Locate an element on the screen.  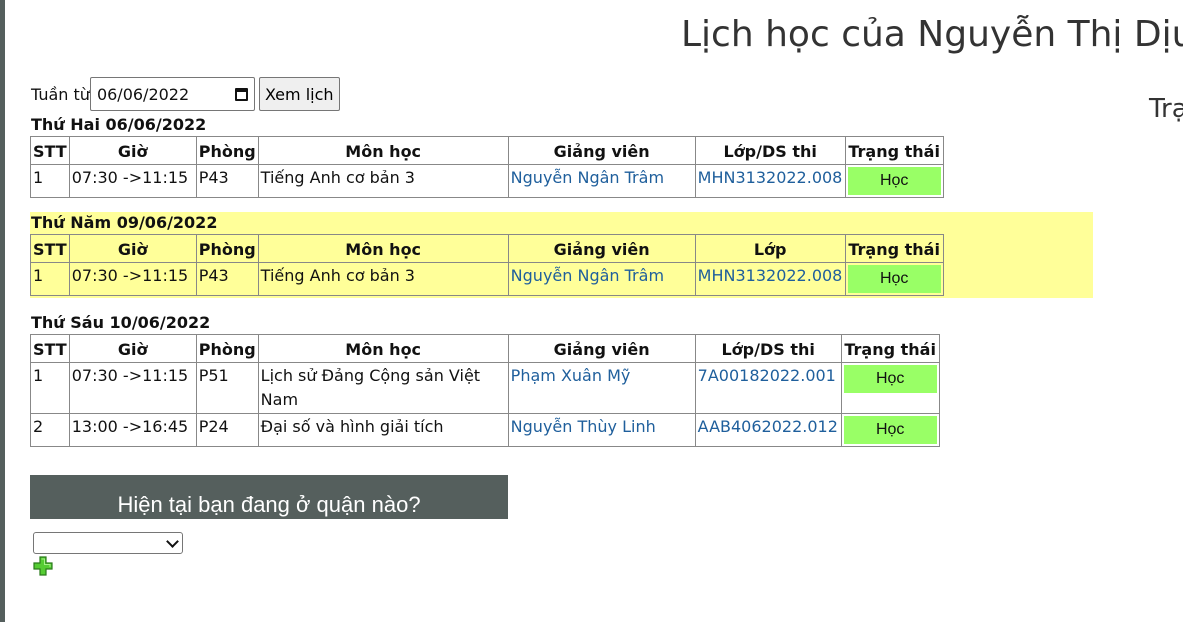
chevron-down-icon is located at coordinates (172, 541).